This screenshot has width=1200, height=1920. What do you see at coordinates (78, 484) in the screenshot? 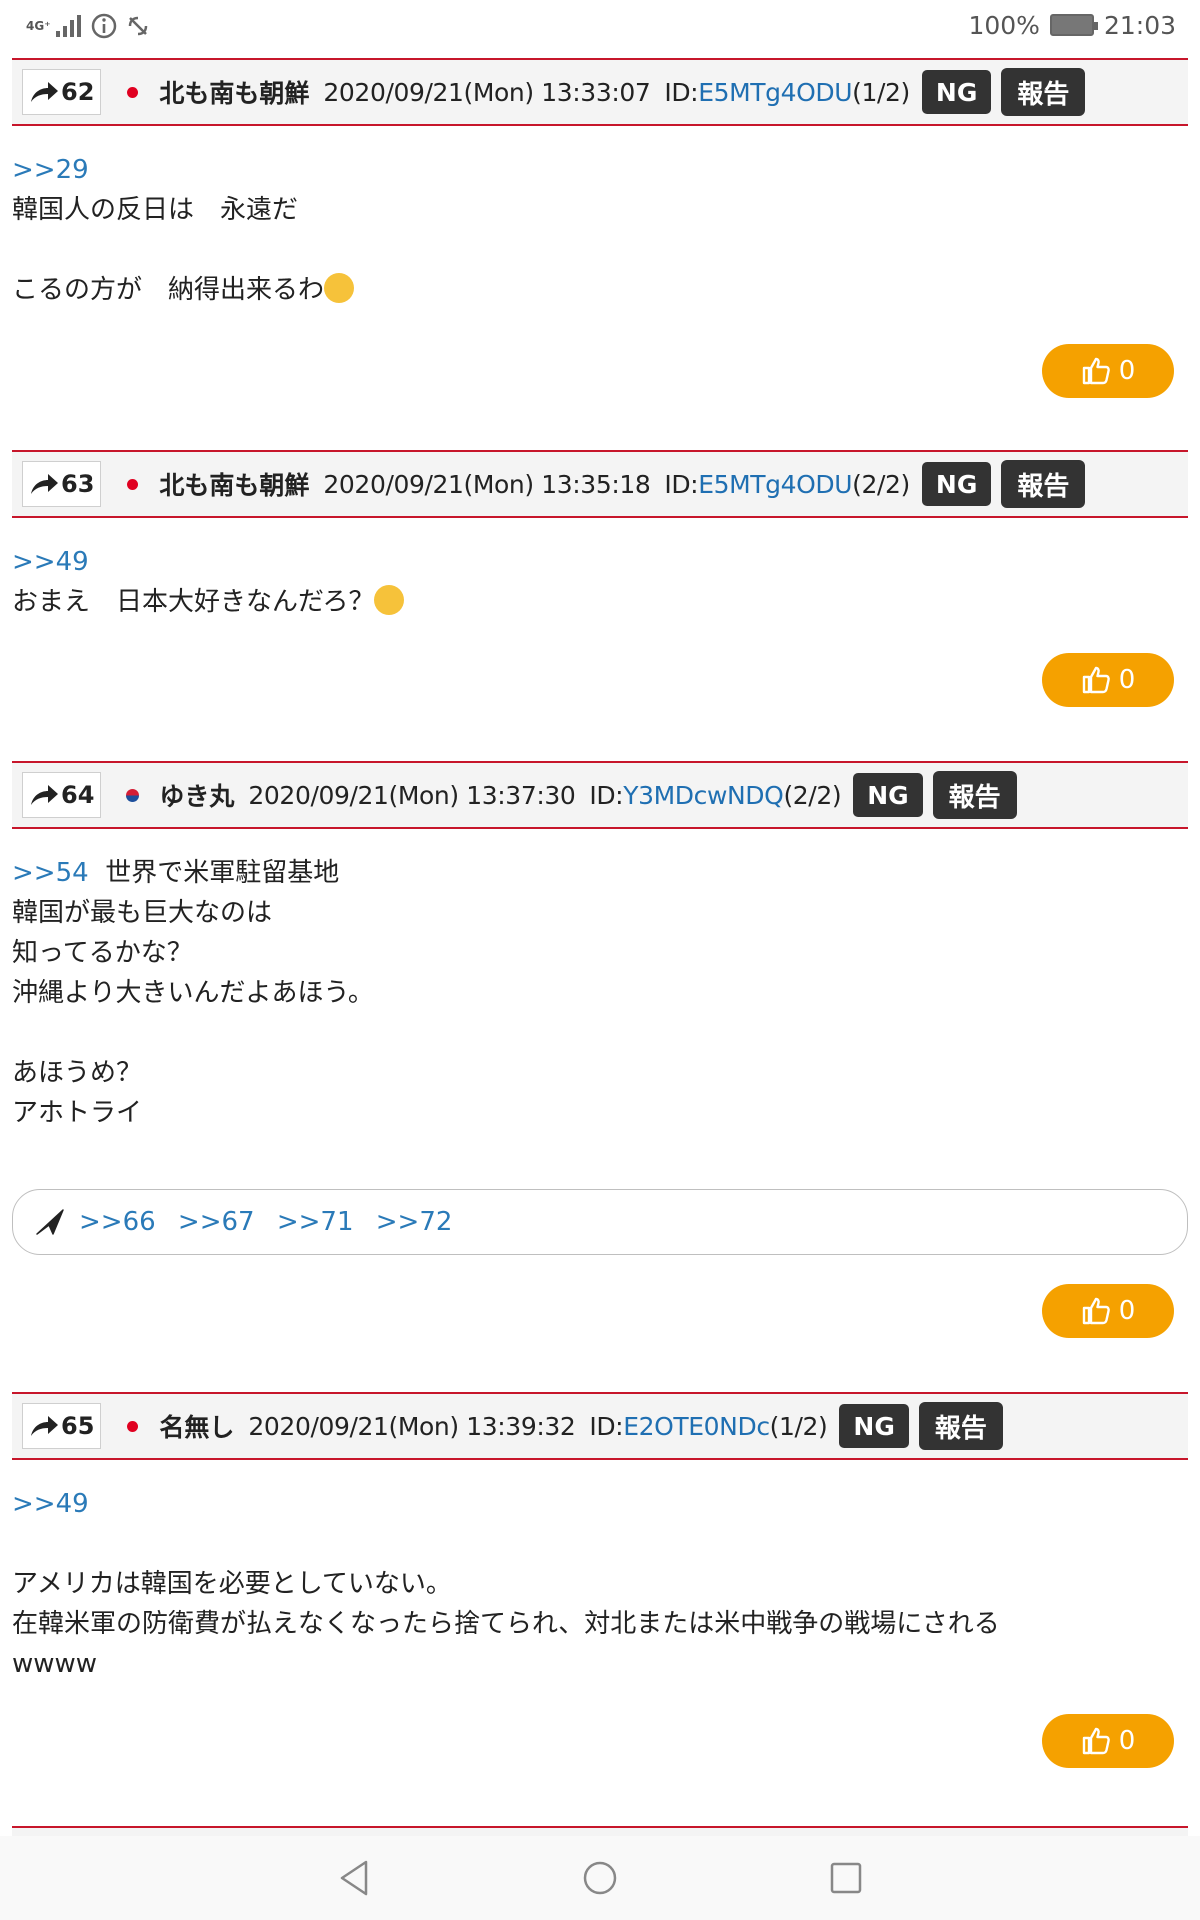
I see `post-number: 63` at bounding box center [78, 484].